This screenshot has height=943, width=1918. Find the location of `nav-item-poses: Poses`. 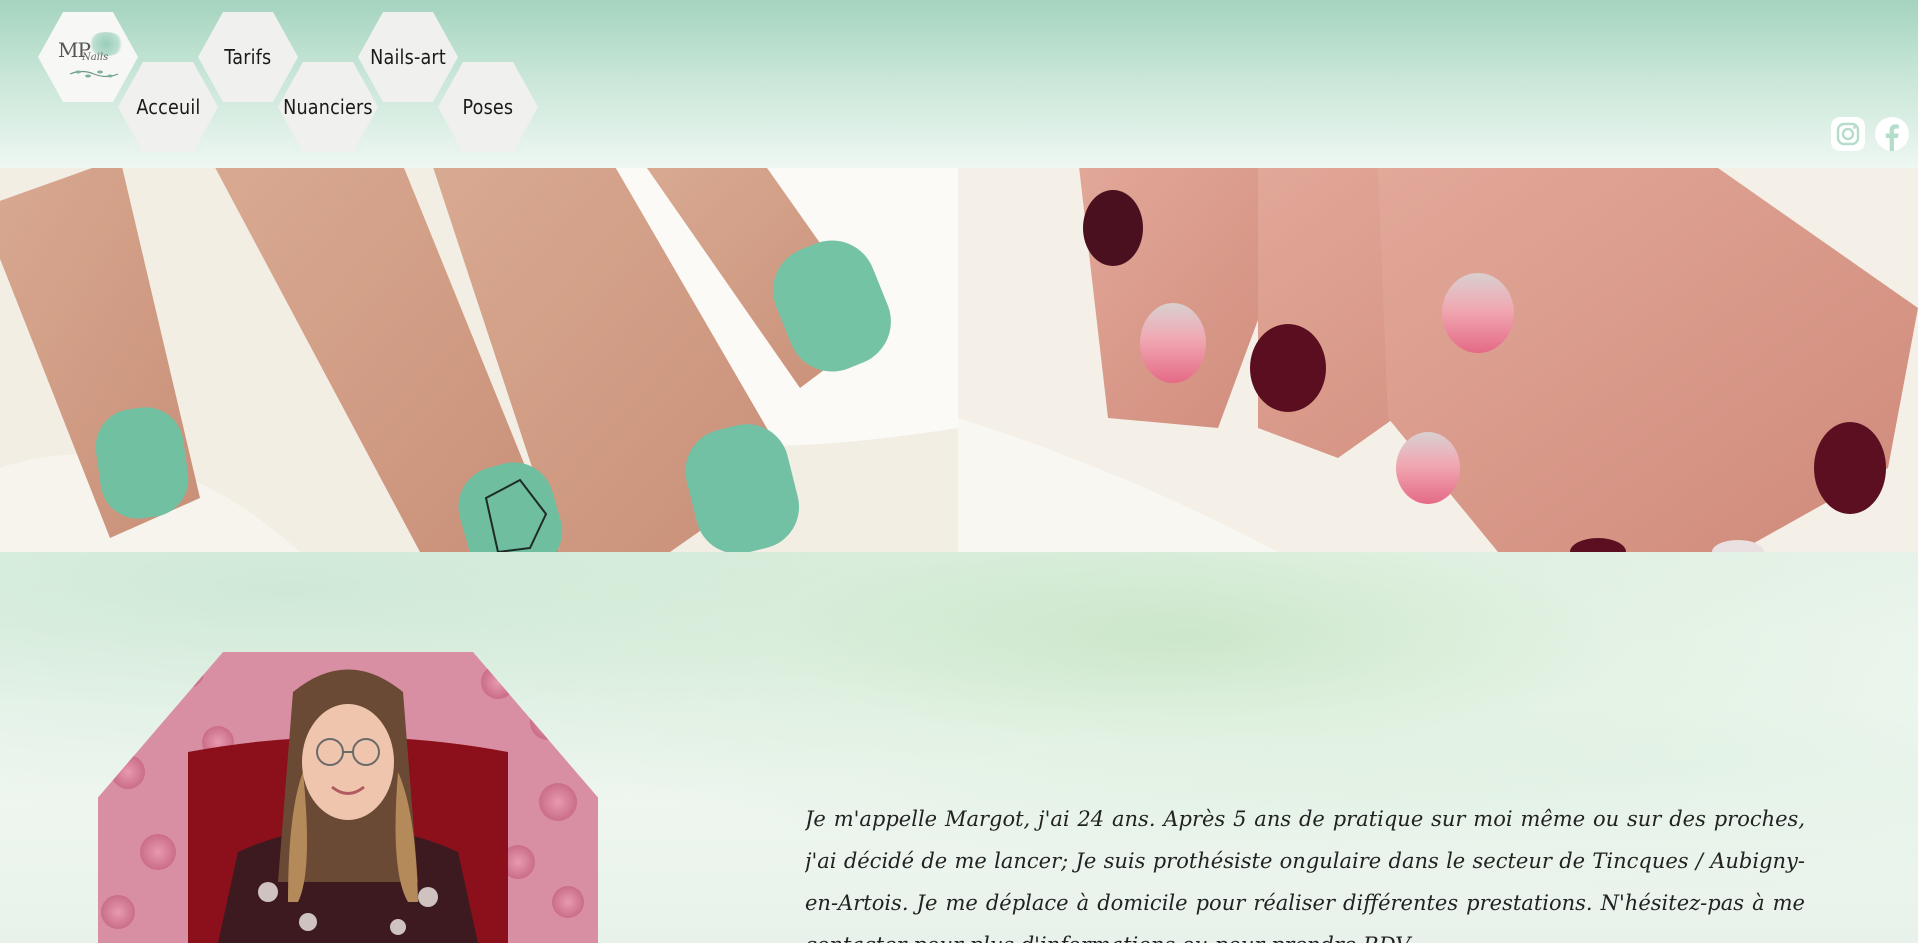

nav-item-poses: Poses is located at coordinates (488, 107).